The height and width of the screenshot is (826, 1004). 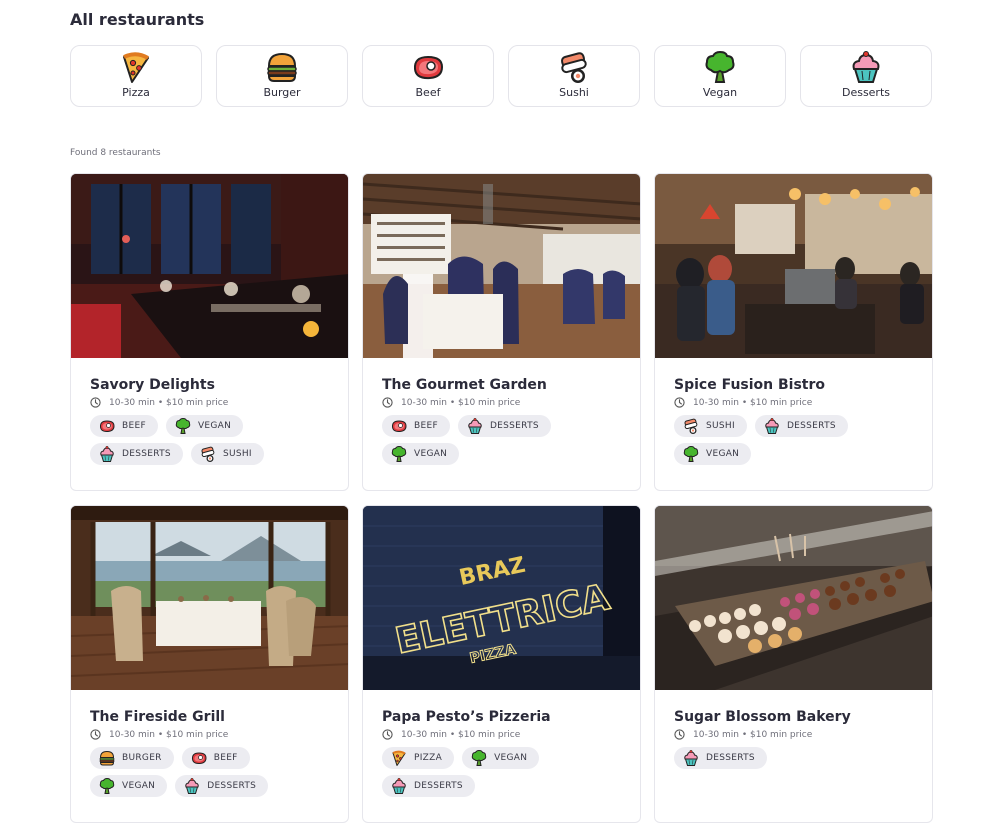 What do you see at coordinates (142, 758) in the screenshot?
I see `tag-label: BURGER` at bounding box center [142, 758].